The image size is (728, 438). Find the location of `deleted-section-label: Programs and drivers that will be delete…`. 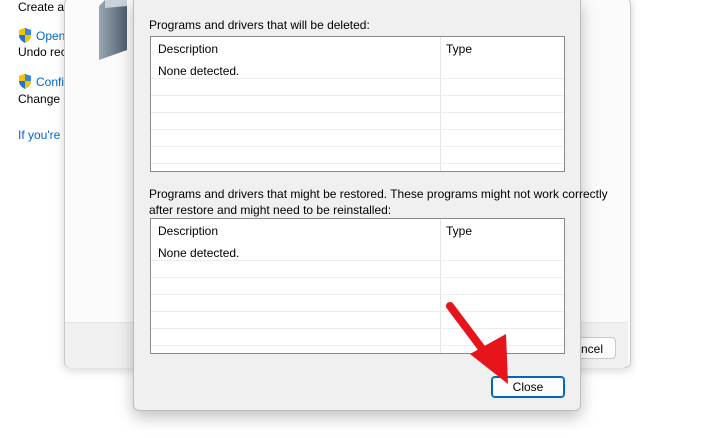

deleted-section-label: Programs and drivers that will be delete… is located at coordinates (259, 25).